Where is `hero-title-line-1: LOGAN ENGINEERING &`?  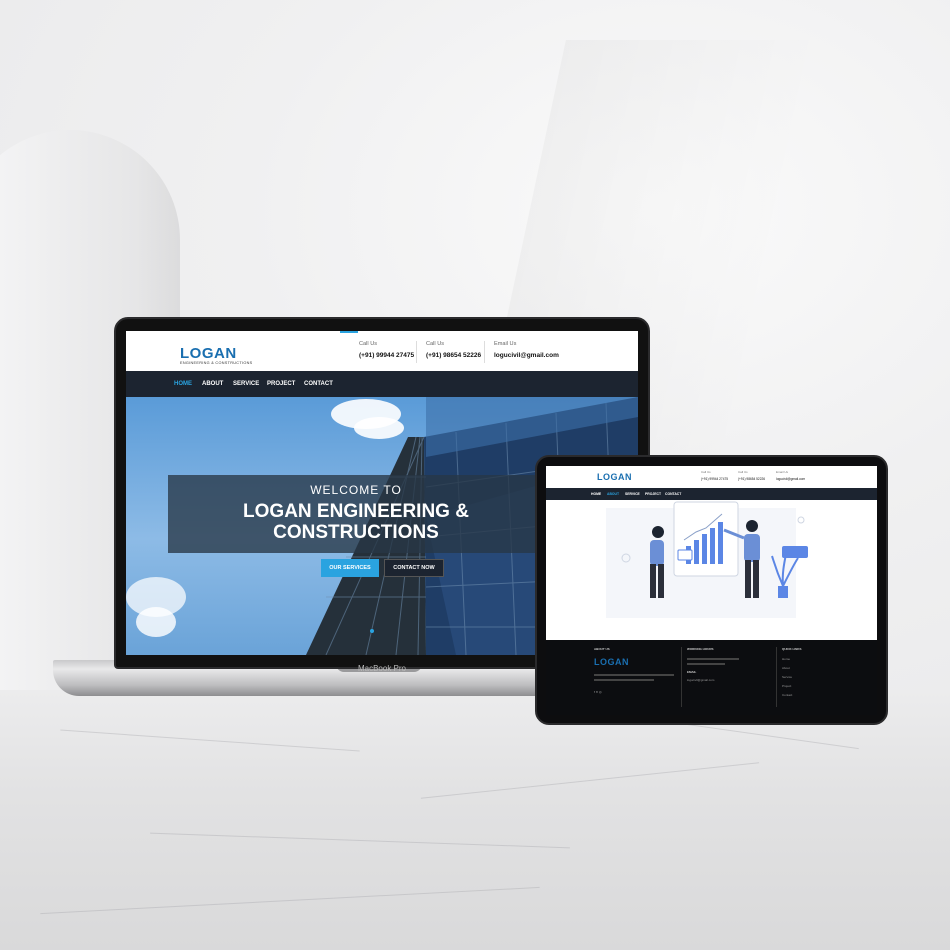
hero-title-line-1: LOGAN ENGINEERING & is located at coordinates (356, 511).